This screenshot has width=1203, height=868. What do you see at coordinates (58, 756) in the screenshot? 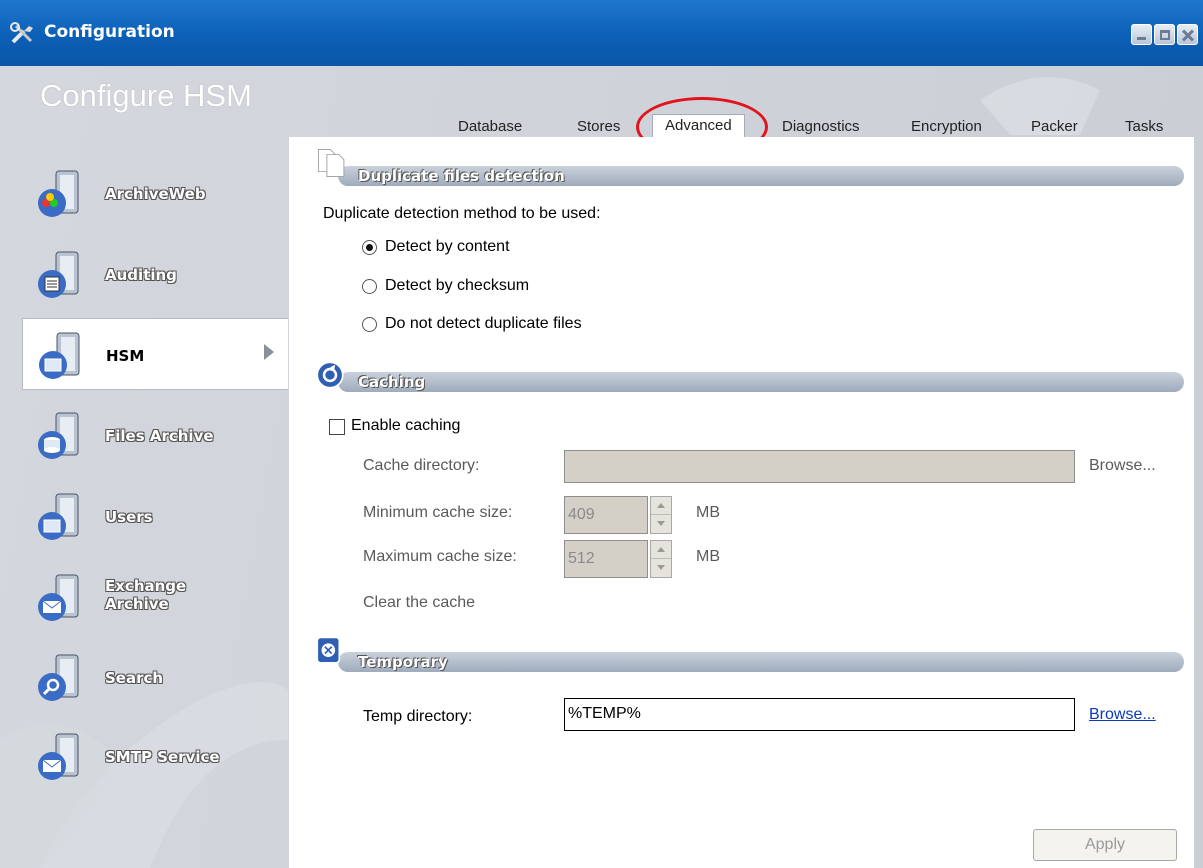
I see `smtp-service-icon` at bounding box center [58, 756].